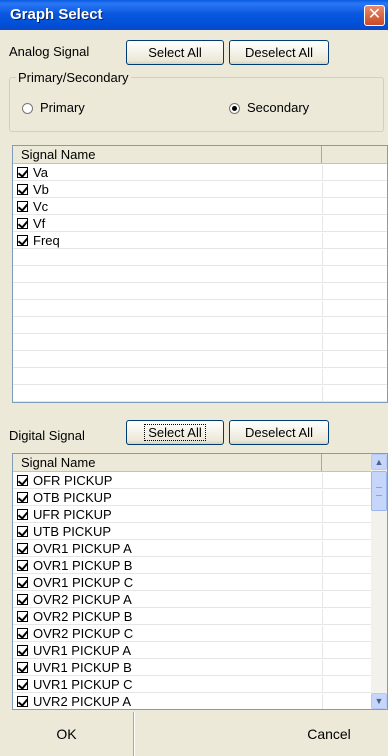 The width and height of the screenshot is (388, 756). What do you see at coordinates (58, 462) in the screenshot?
I see `digital-column-signal-name-label: Signal Name` at bounding box center [58, 462].